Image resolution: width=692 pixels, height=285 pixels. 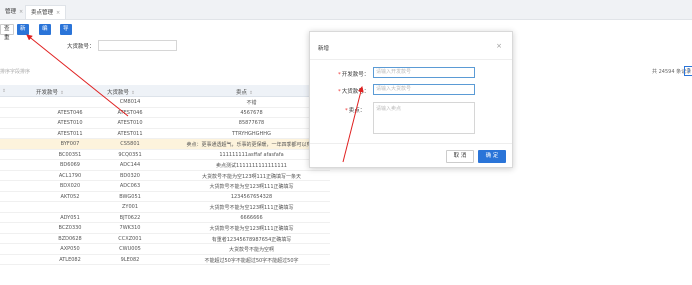 I want to click on table-row: ATLE082 9LE082 不能超过50字不能超过50字不能超过50字, so click(x=165, y=260).